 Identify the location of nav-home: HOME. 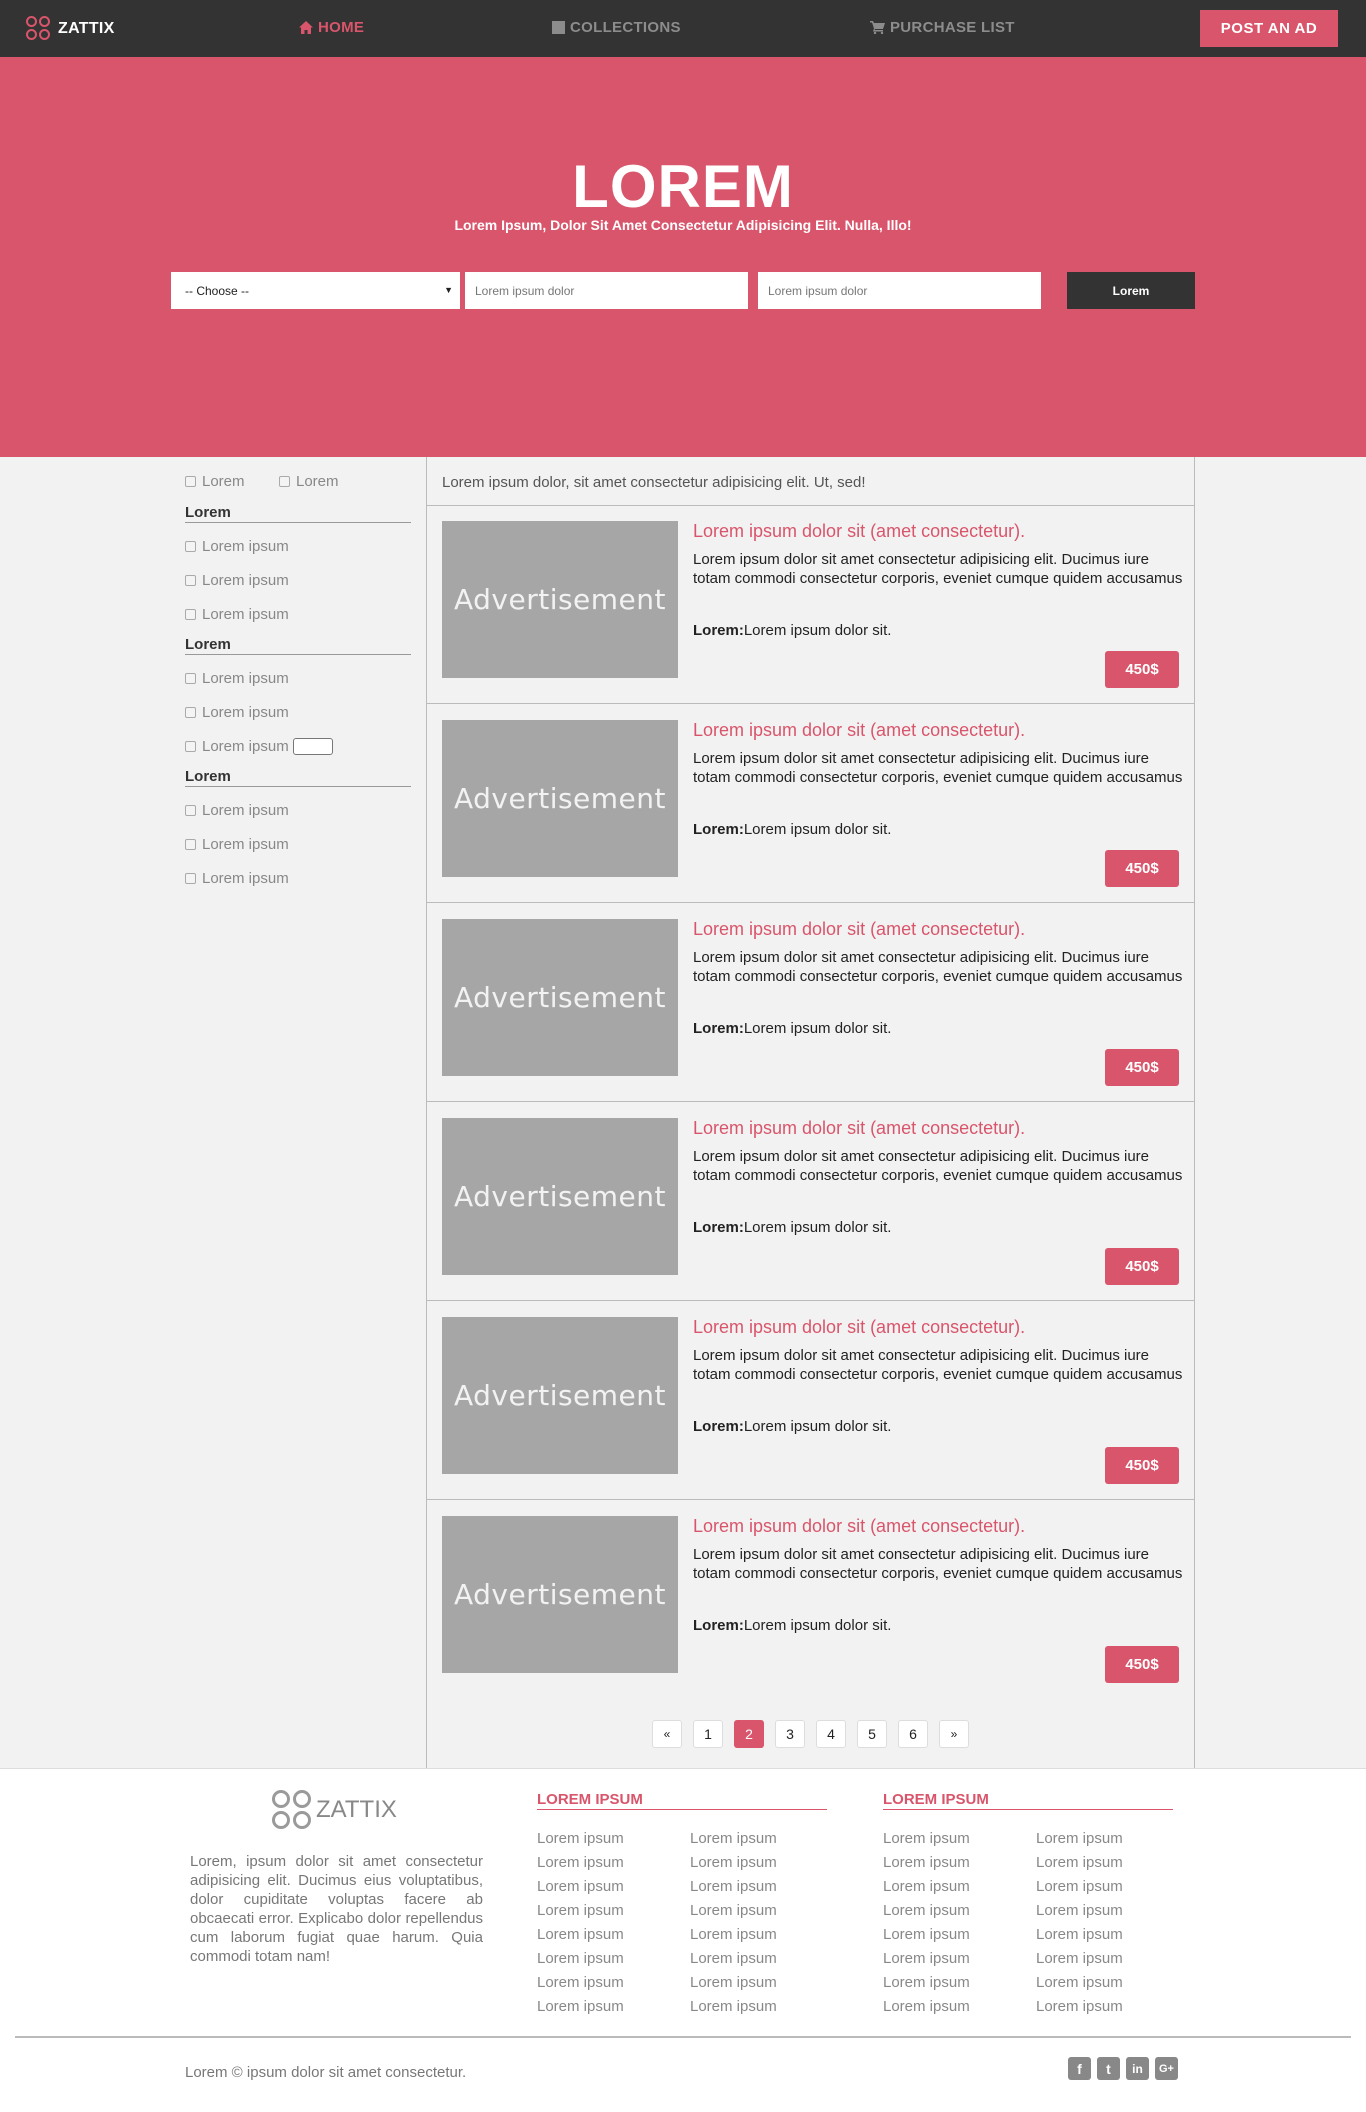
(331, 27).